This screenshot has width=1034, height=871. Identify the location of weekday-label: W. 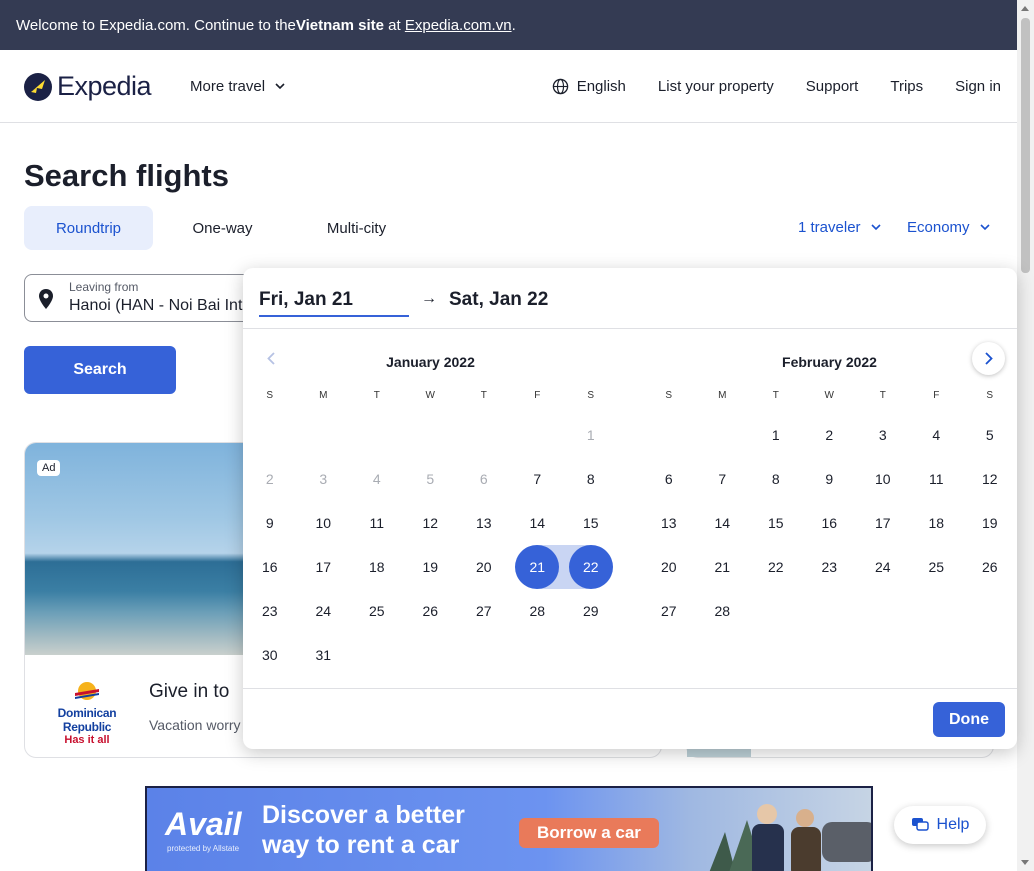
(829, 395).